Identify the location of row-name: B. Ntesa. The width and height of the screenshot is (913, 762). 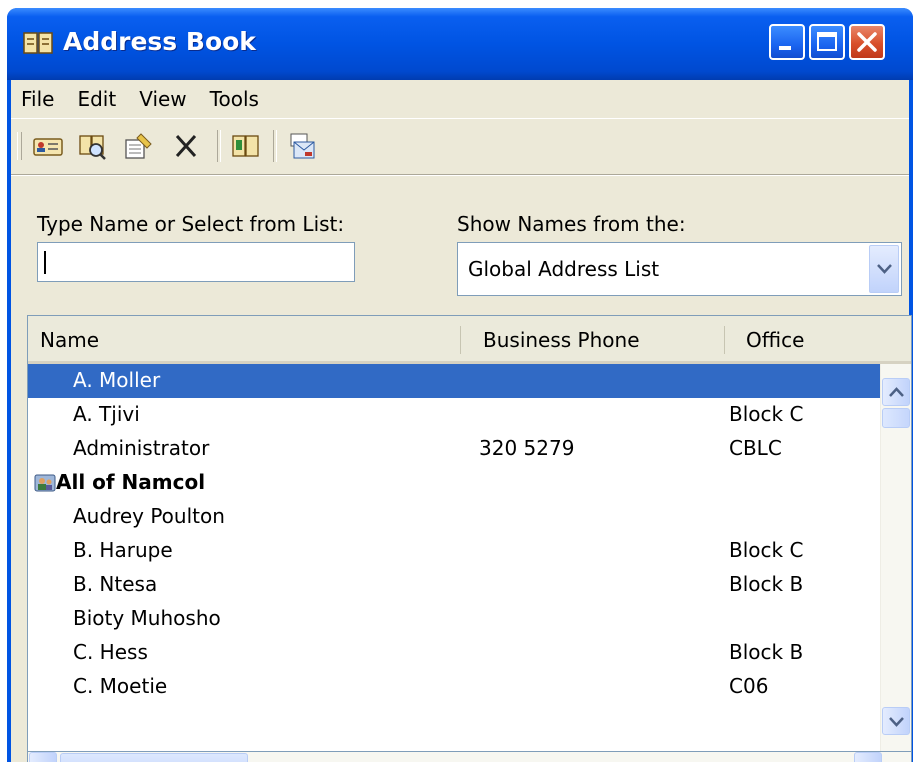
(115, 584).